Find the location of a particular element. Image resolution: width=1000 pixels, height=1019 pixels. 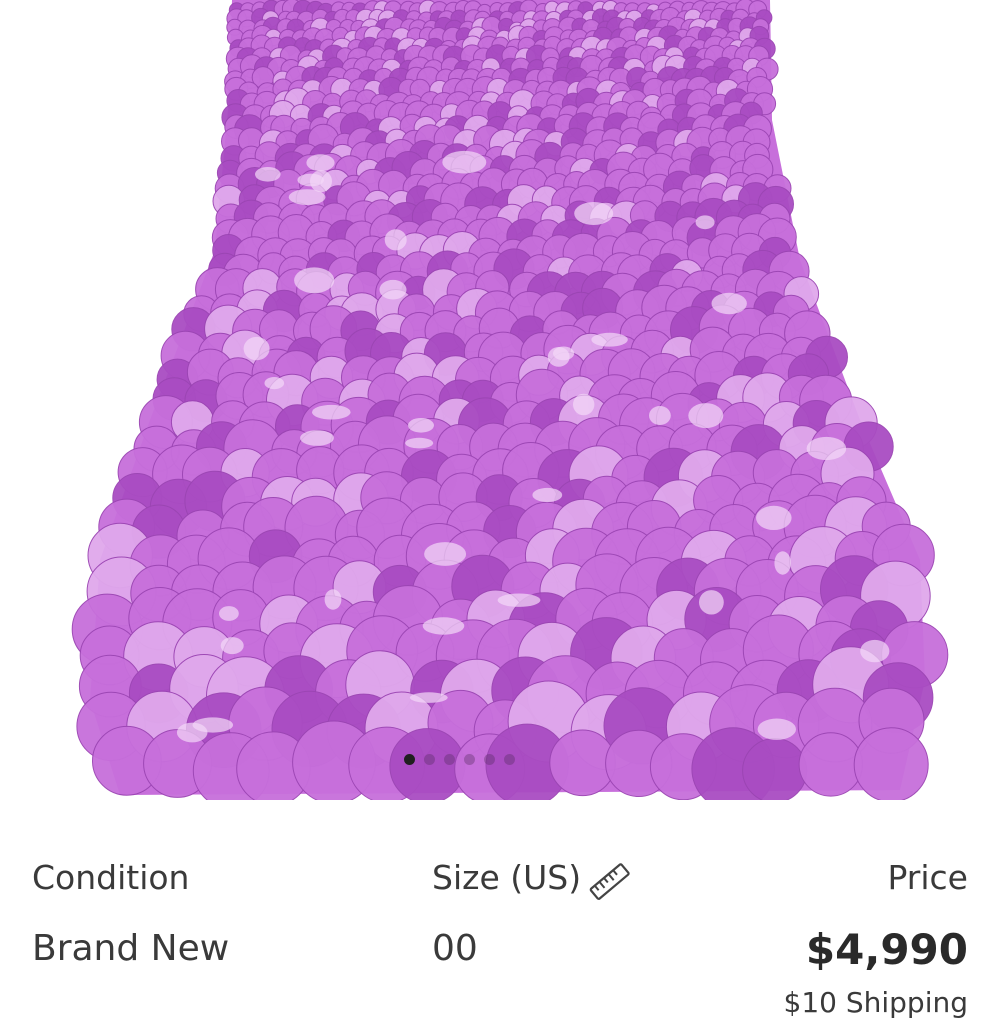

image-carousel-indicator is located at coordinates (500, 760).